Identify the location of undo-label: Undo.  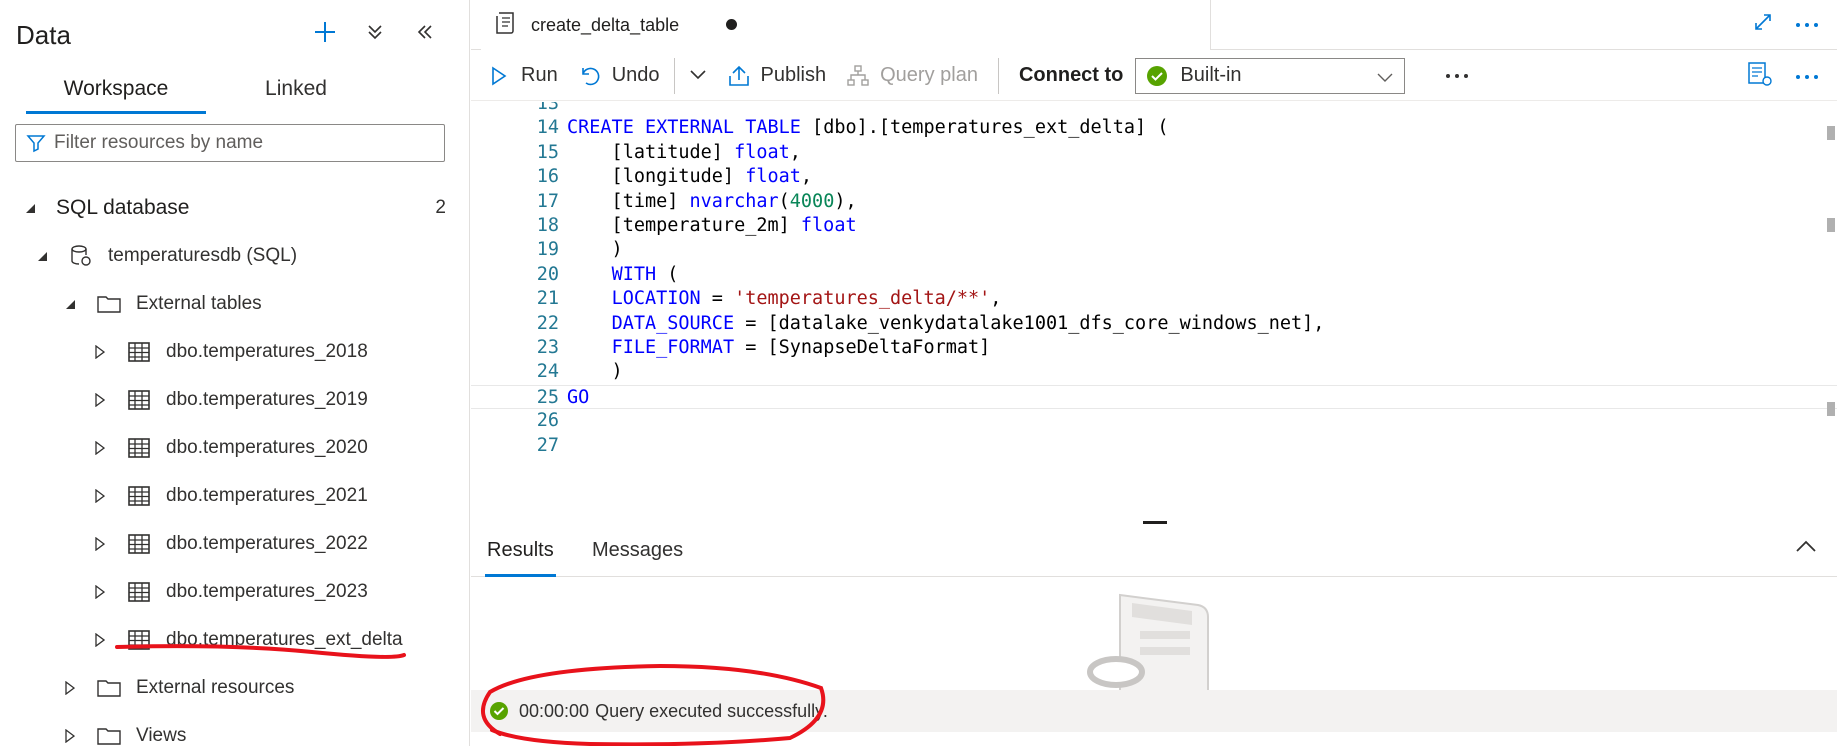
(635, 75).